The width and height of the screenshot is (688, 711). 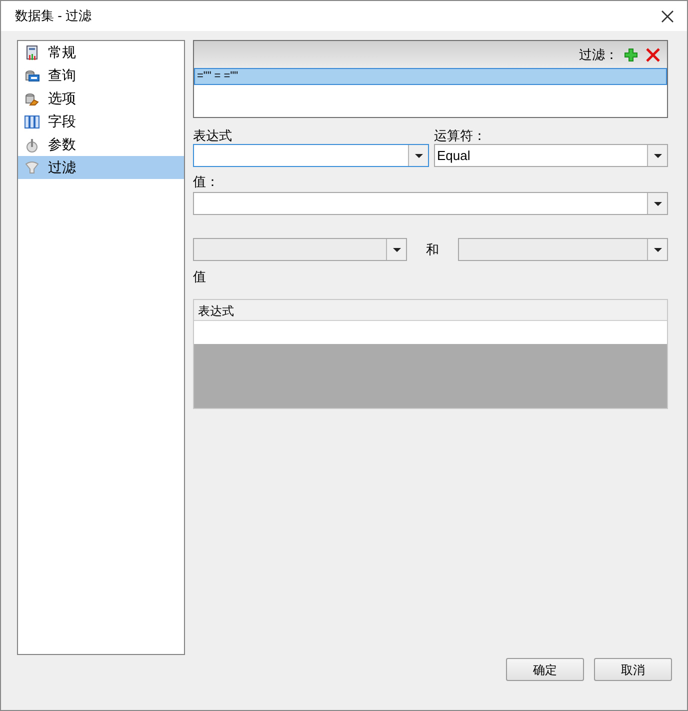 What do you see at coordinates (62, 144) in the screenshot?
I see `item-label: 参数` at bounding box center [62, 144].